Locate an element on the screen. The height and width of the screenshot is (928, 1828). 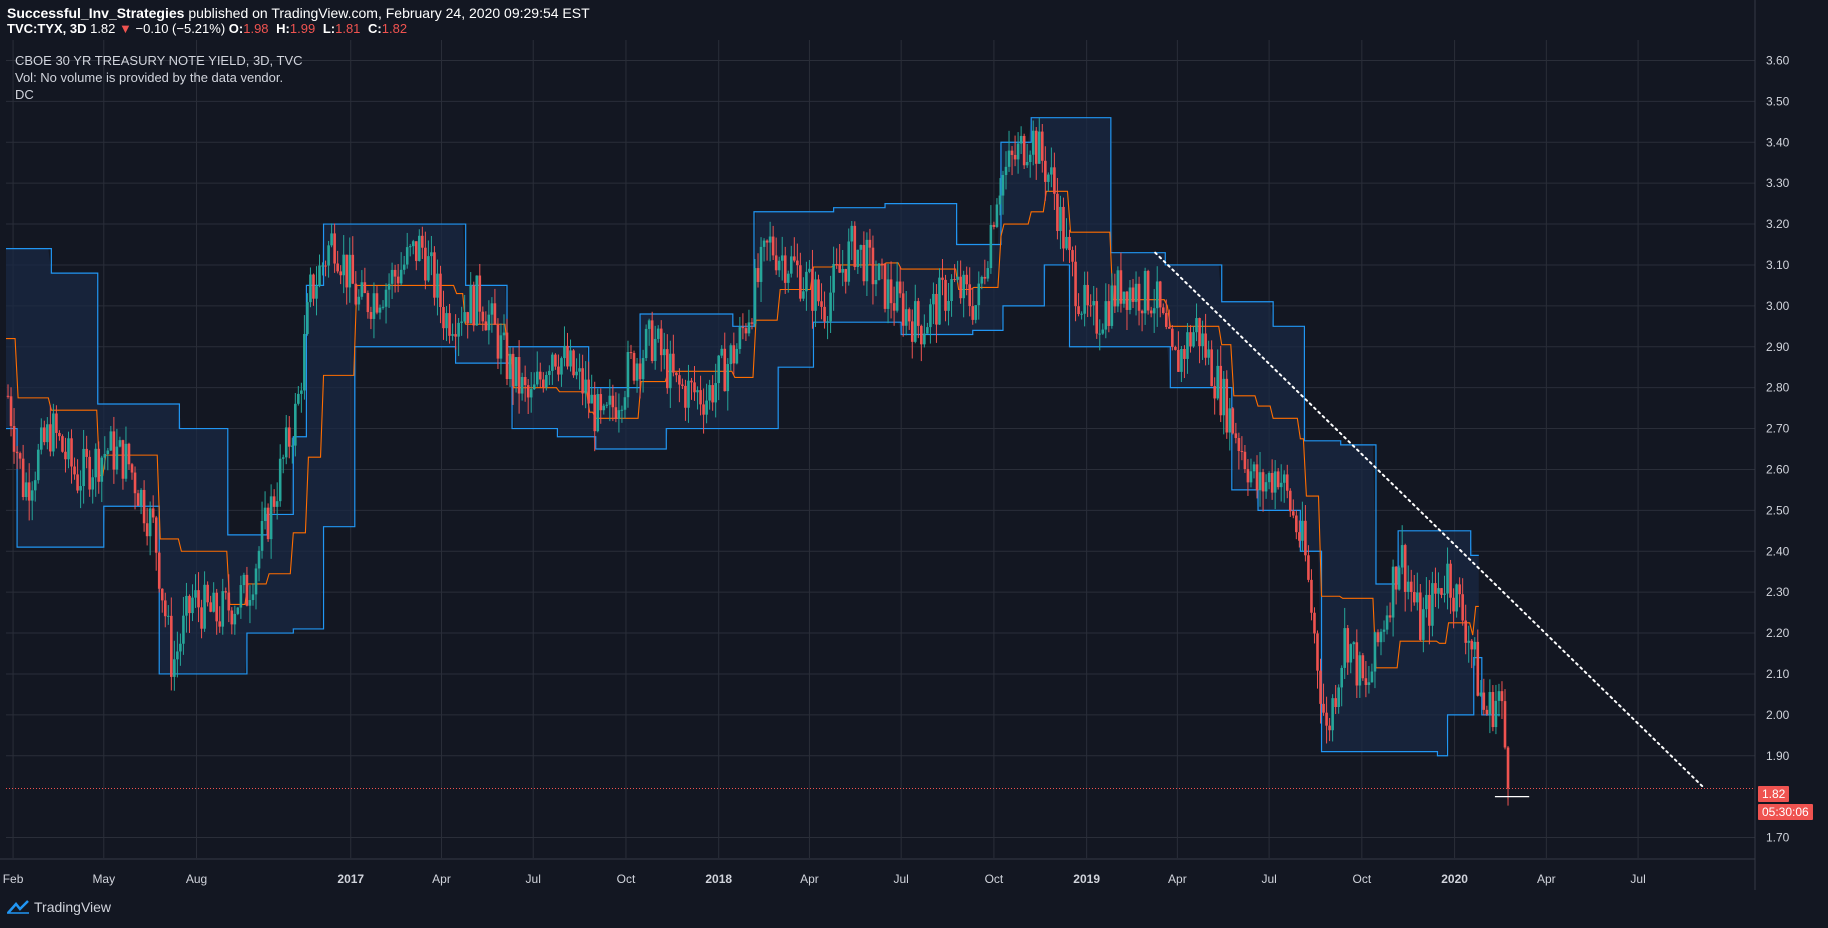
x-tick-label: May is located at coordinates (103, 879).